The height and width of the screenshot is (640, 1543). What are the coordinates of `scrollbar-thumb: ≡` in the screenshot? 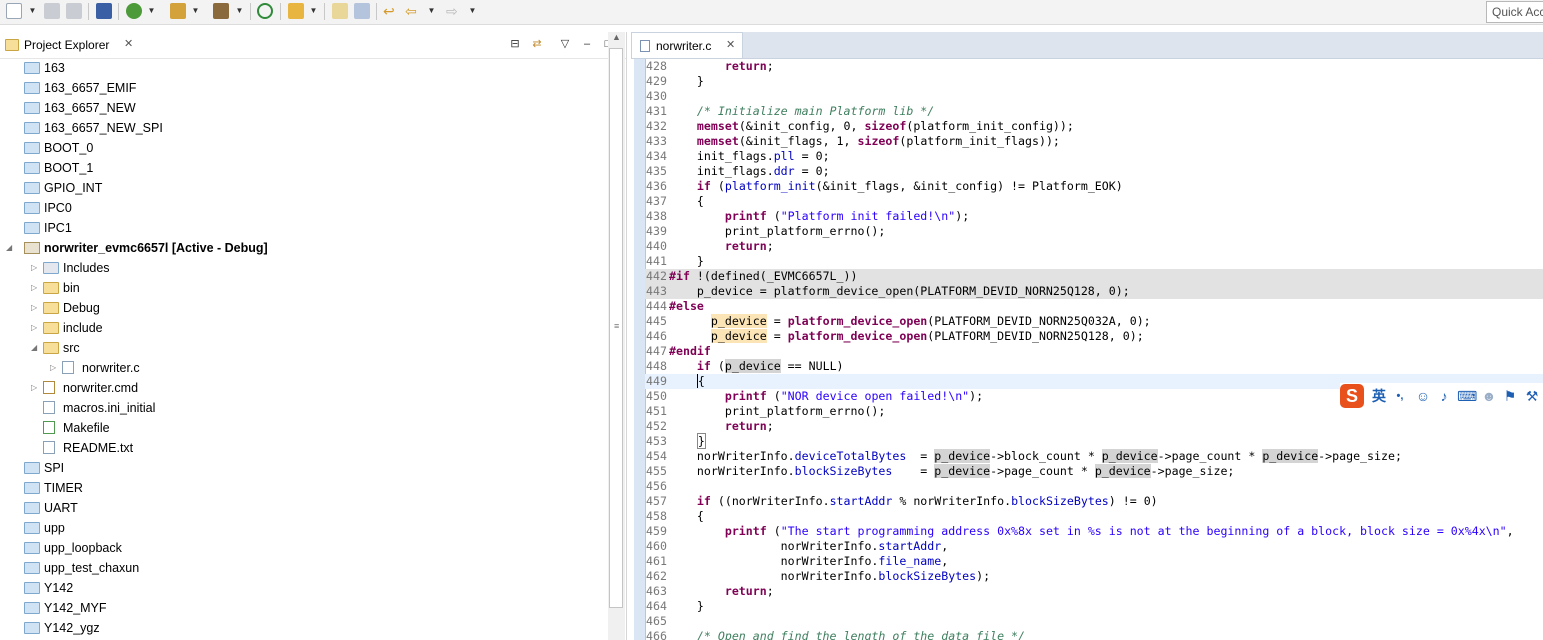 It's located at (616, 328).